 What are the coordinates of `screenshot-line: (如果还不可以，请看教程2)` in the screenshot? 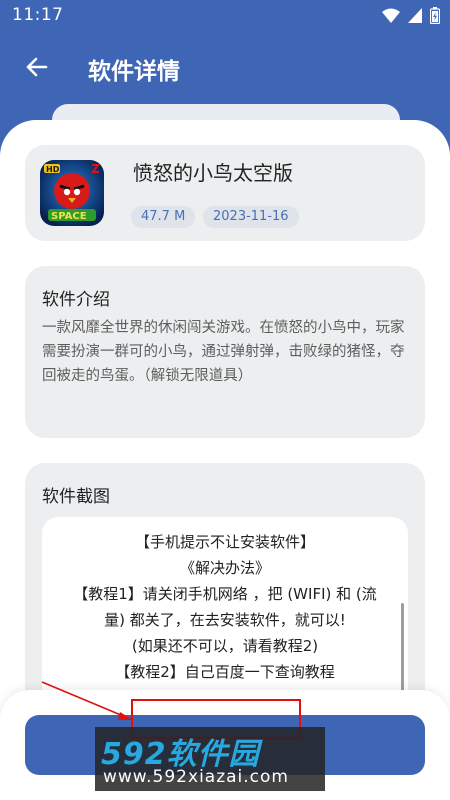 It's located at (225, 646).